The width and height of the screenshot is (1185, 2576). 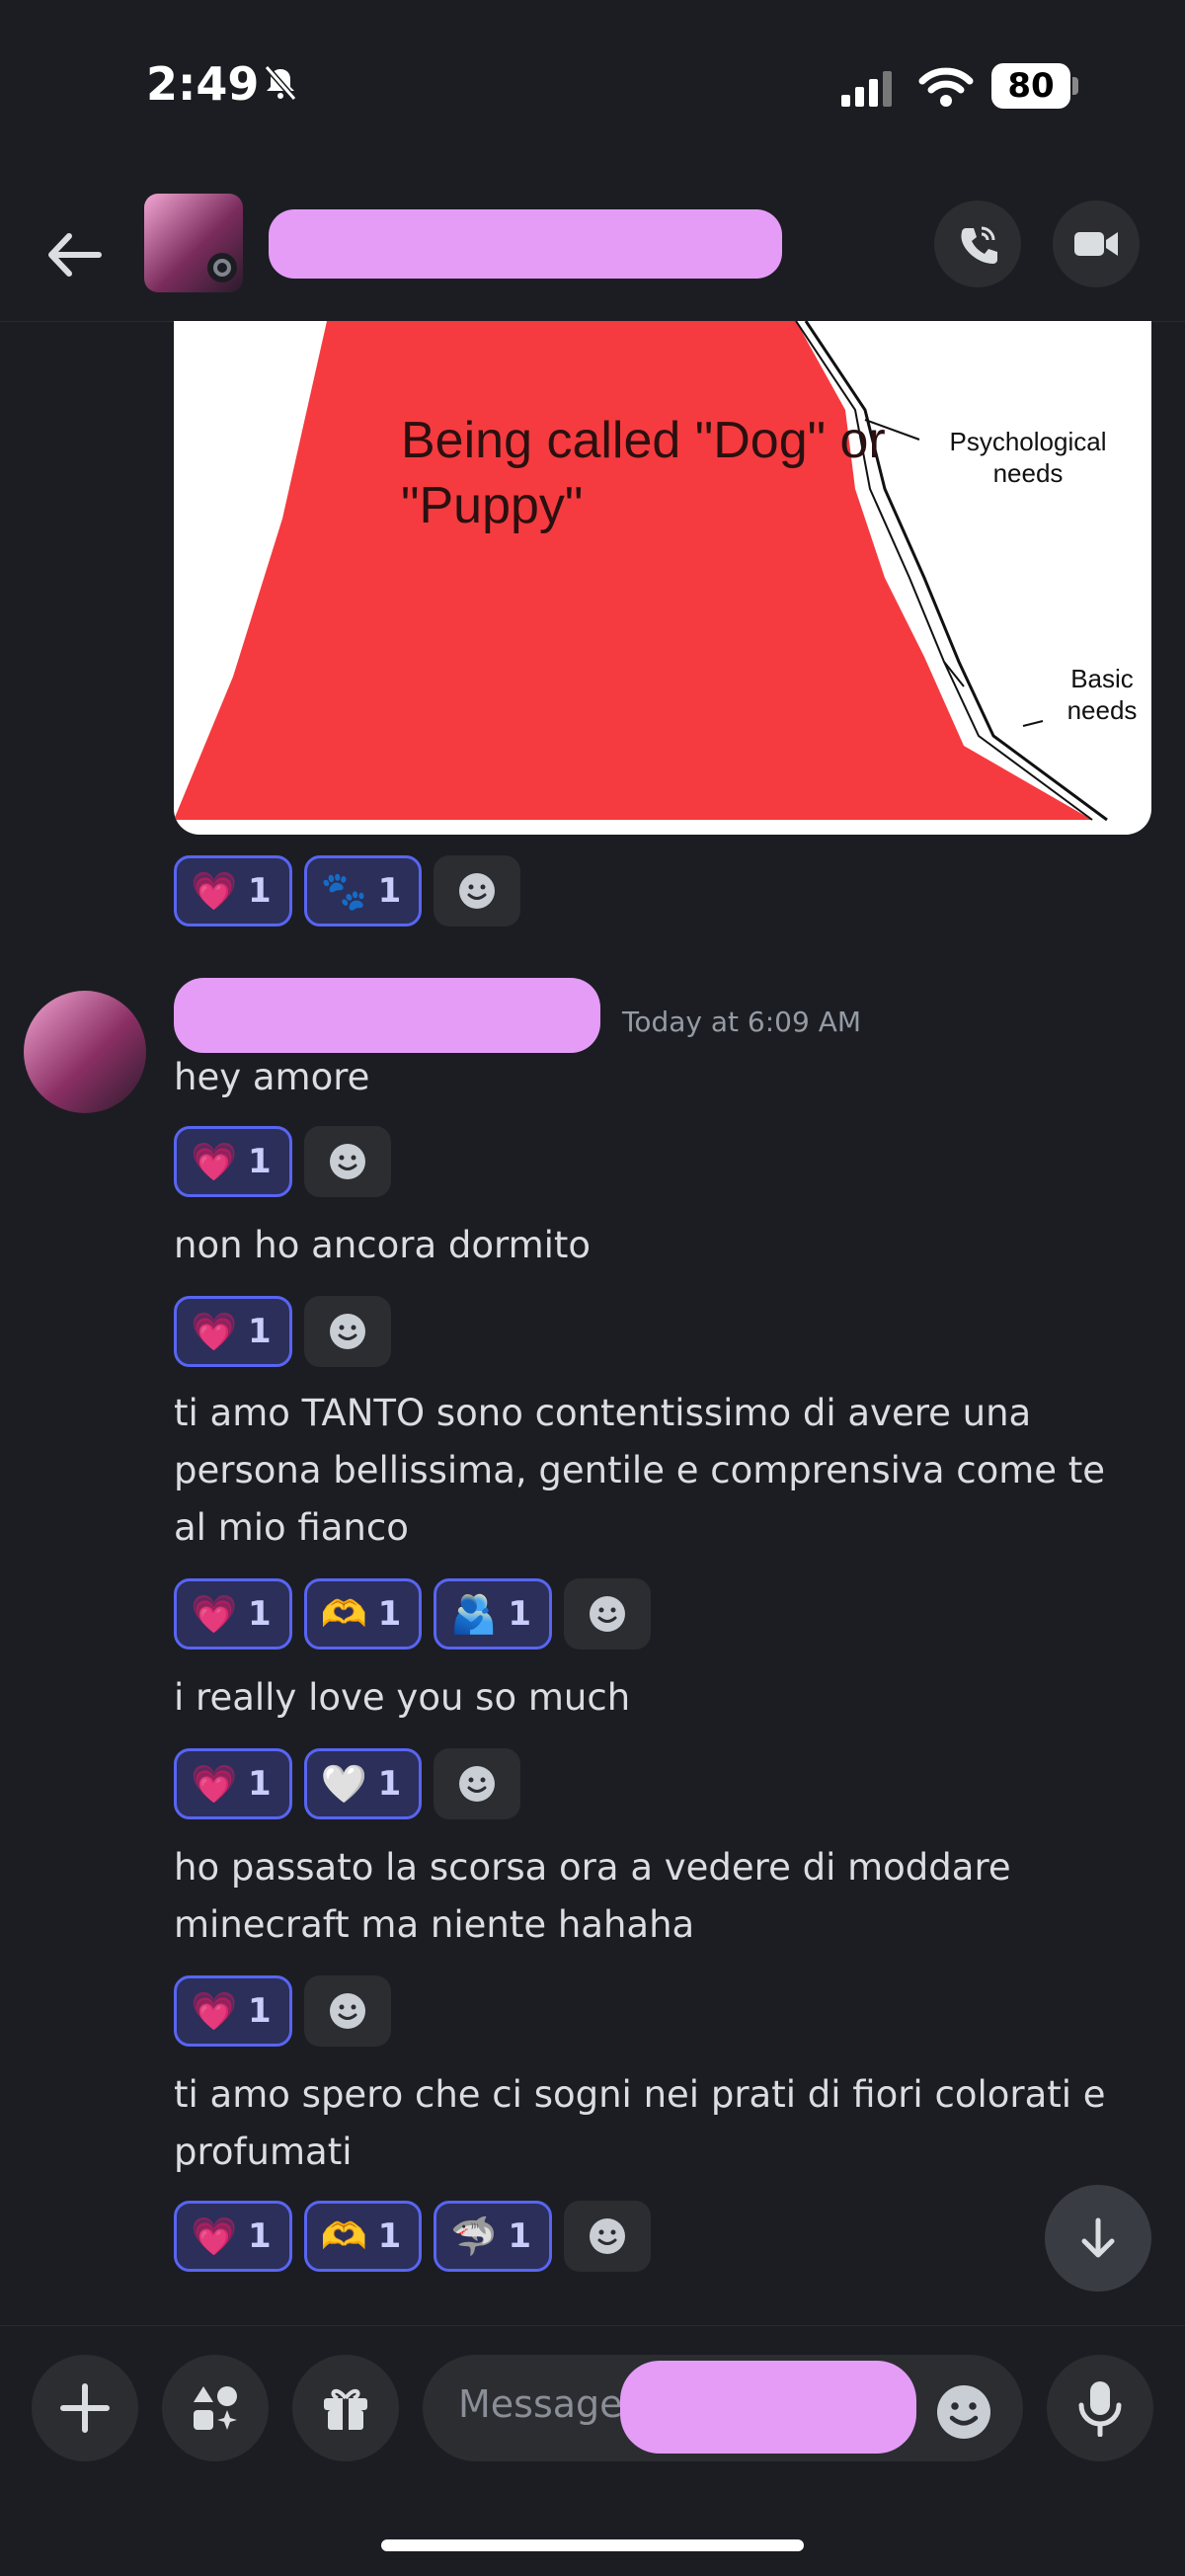 What do you see at coordinates (403, 1697) in the screenshot?
I see `message-text: i really love you so much` at bounding box center [403, 1697].